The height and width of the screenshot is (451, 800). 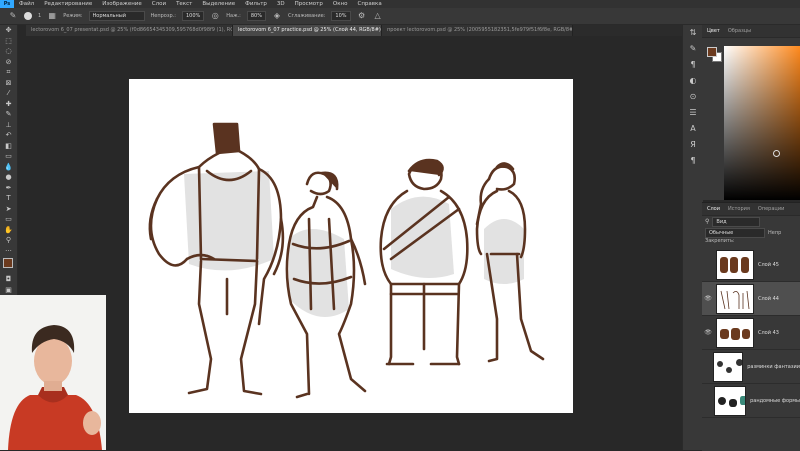 What do you see at coordinates (256, 16) in the screenshot?
I see `flow-field: 80%` at bounding box center [256, 16].